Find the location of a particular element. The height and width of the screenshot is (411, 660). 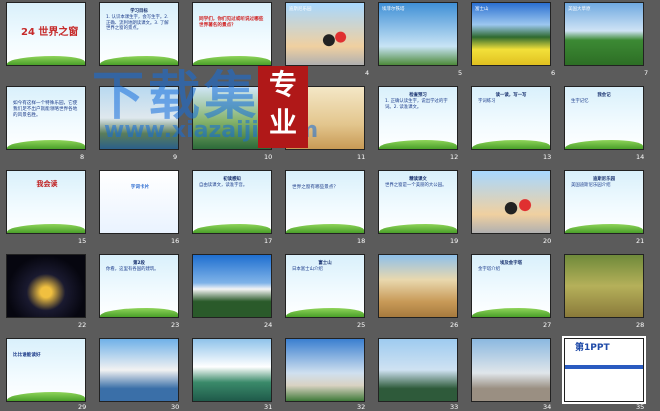

slide-heading: 我会记 is located at coordinates (604, 95).